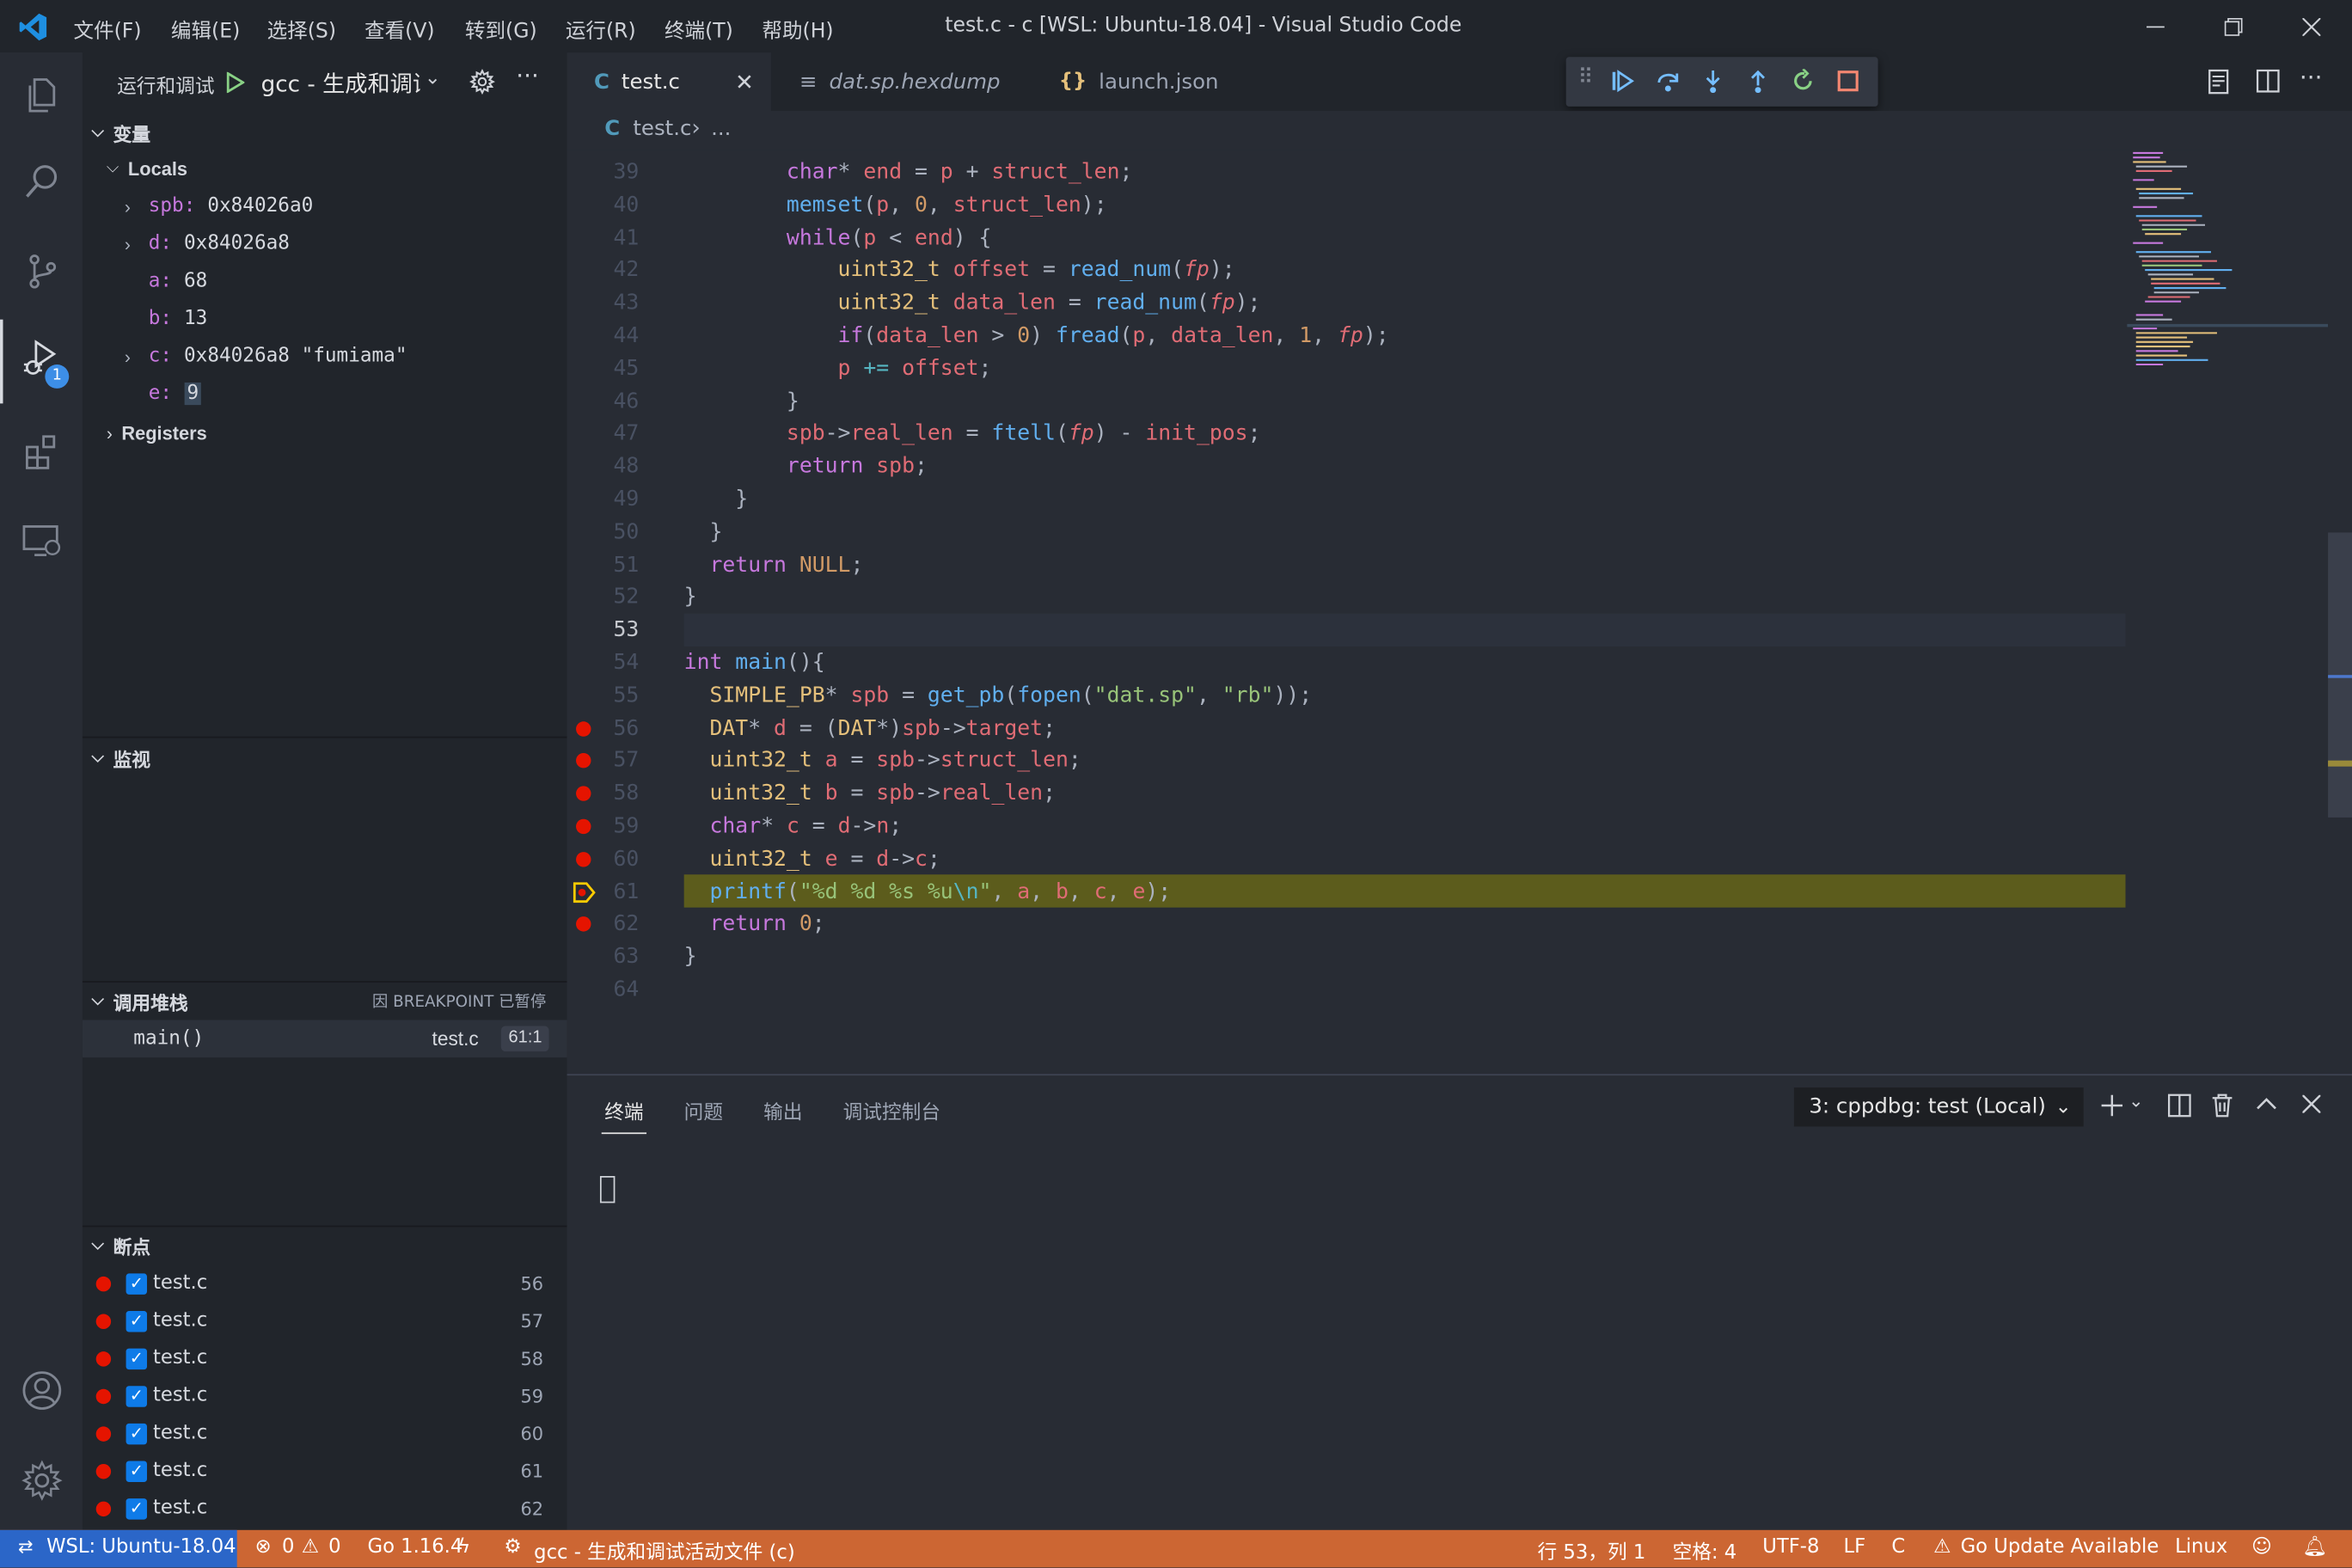  What do you see at coordinates (325, 1358) in the screenshot?
I see `breakpoint-row: ✓ test.c 58` at bounding box center [325, 1358].